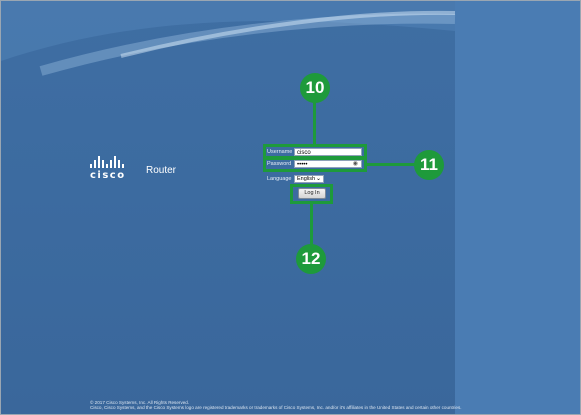  I want to click on chevron-down-icon: ⌄, so click(318, 179).